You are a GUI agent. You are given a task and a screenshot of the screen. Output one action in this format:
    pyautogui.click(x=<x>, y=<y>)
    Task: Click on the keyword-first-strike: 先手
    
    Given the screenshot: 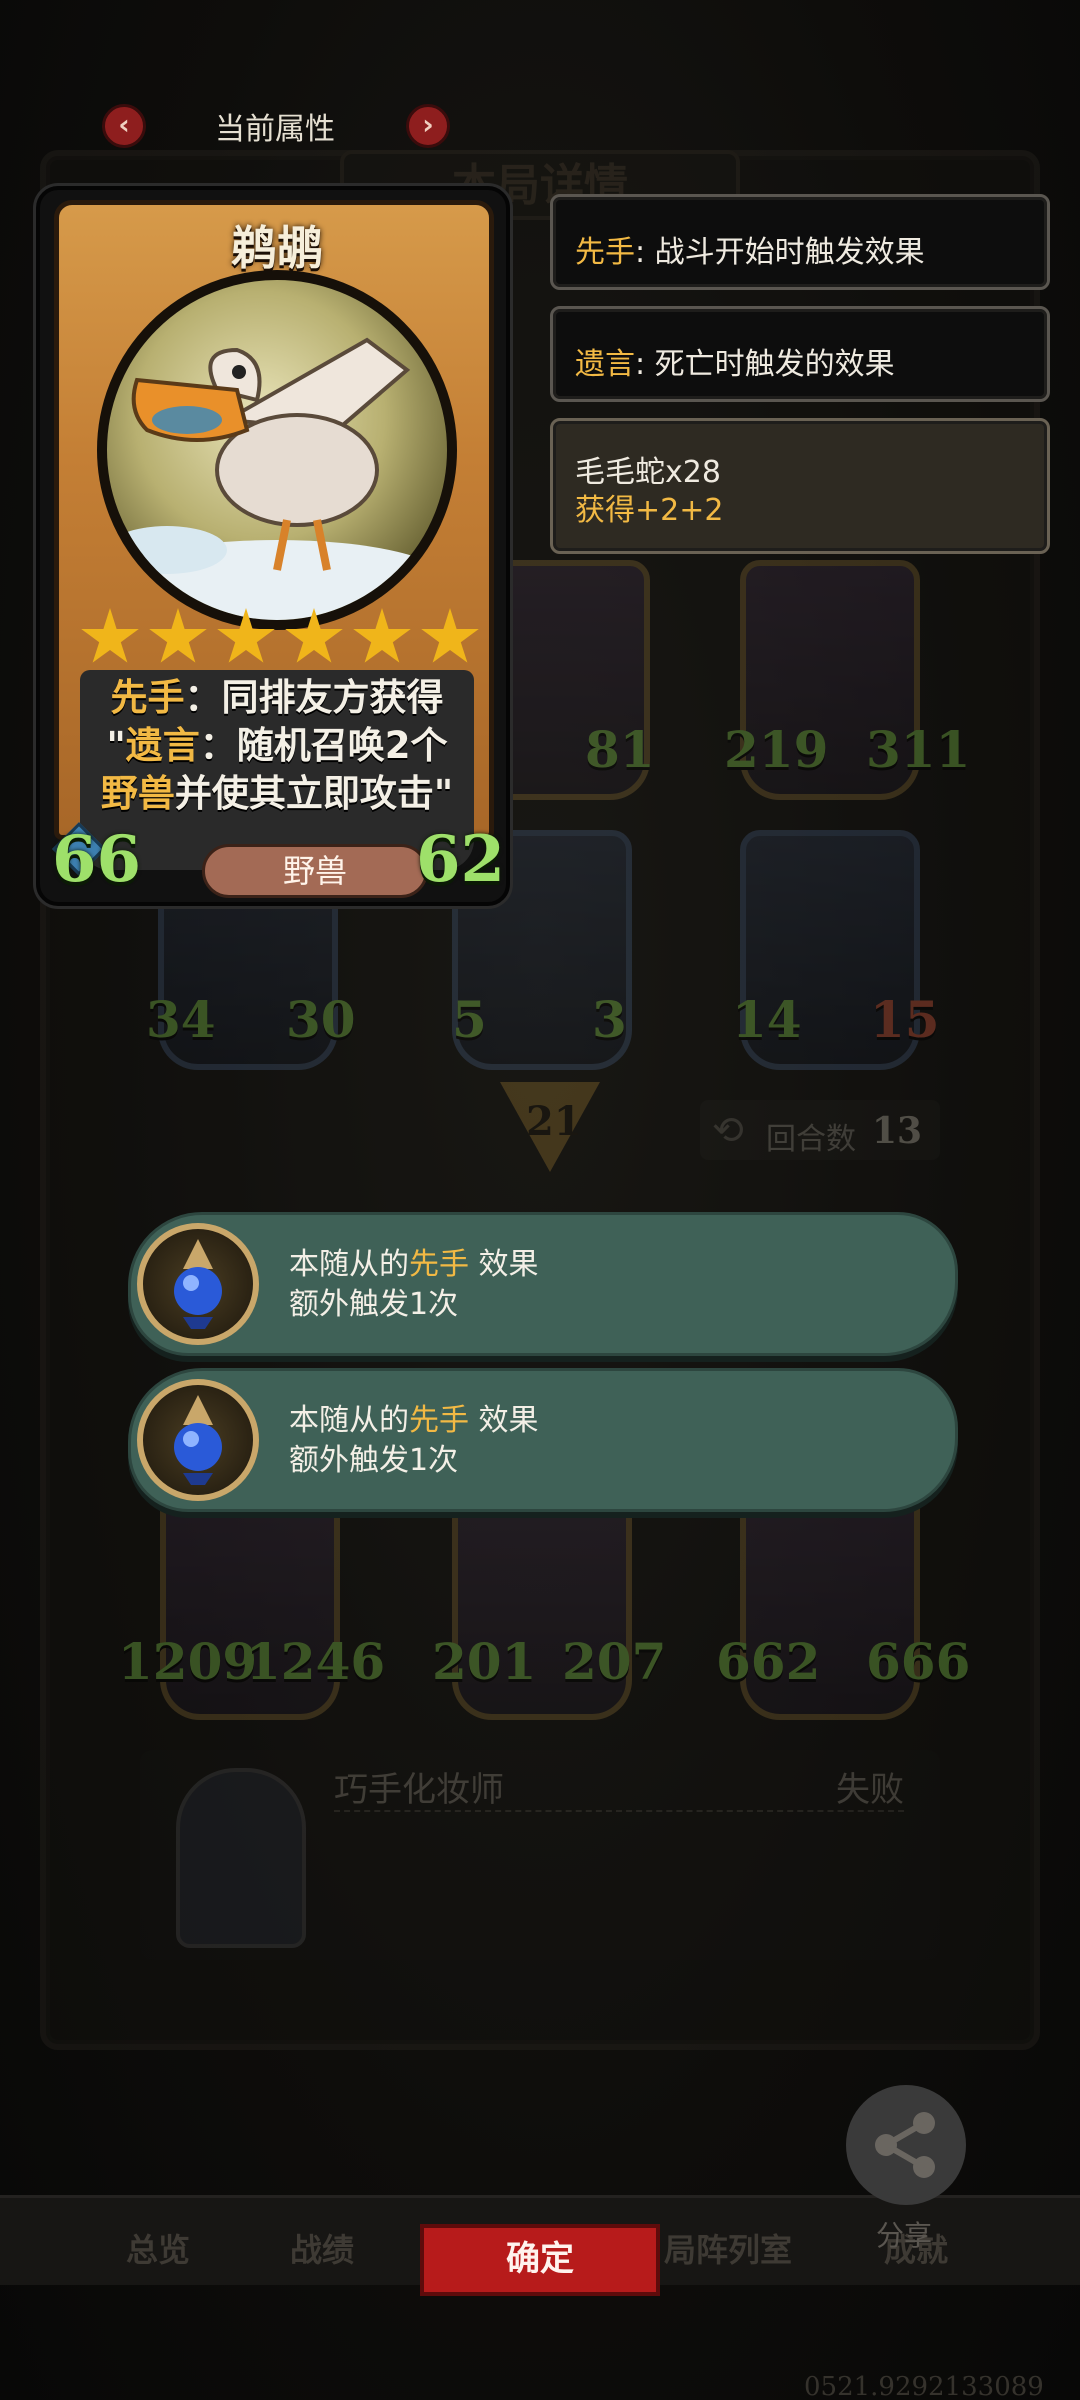 What is the action you would take?
    pyautogui.click(x=148, y=697)
    